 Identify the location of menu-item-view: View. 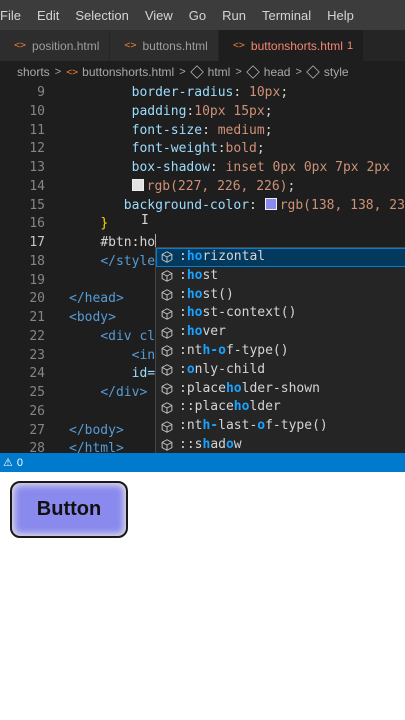
(159, 15).